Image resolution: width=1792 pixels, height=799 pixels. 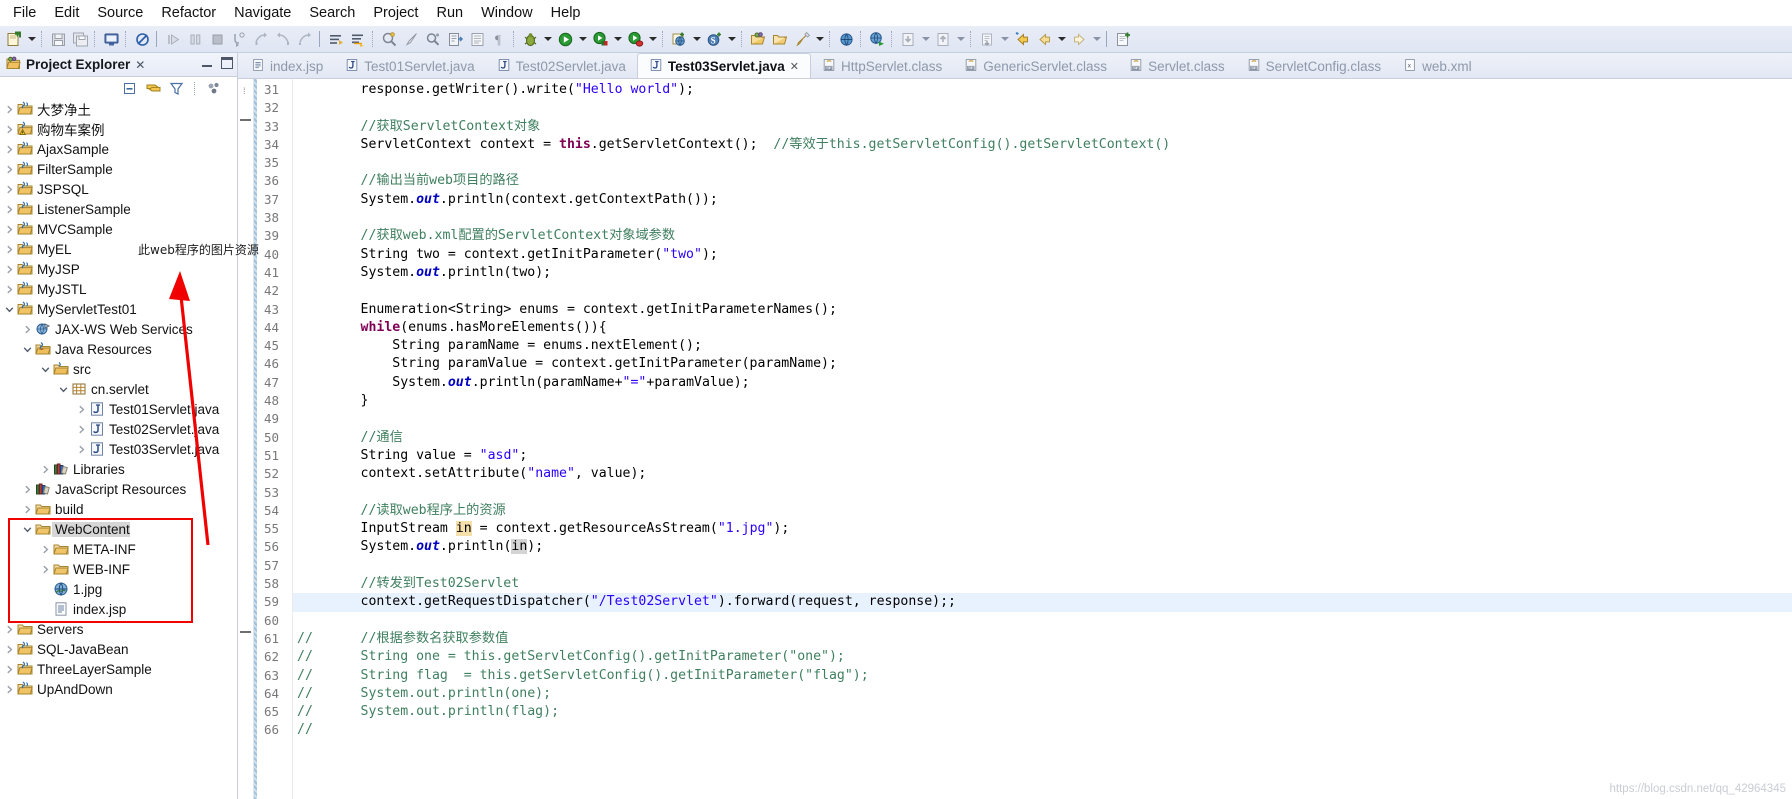 What do you see at coordinates (395, 13) in the screenshot?
I see `menu-item-project: Project` at bounding box center [395, 13].